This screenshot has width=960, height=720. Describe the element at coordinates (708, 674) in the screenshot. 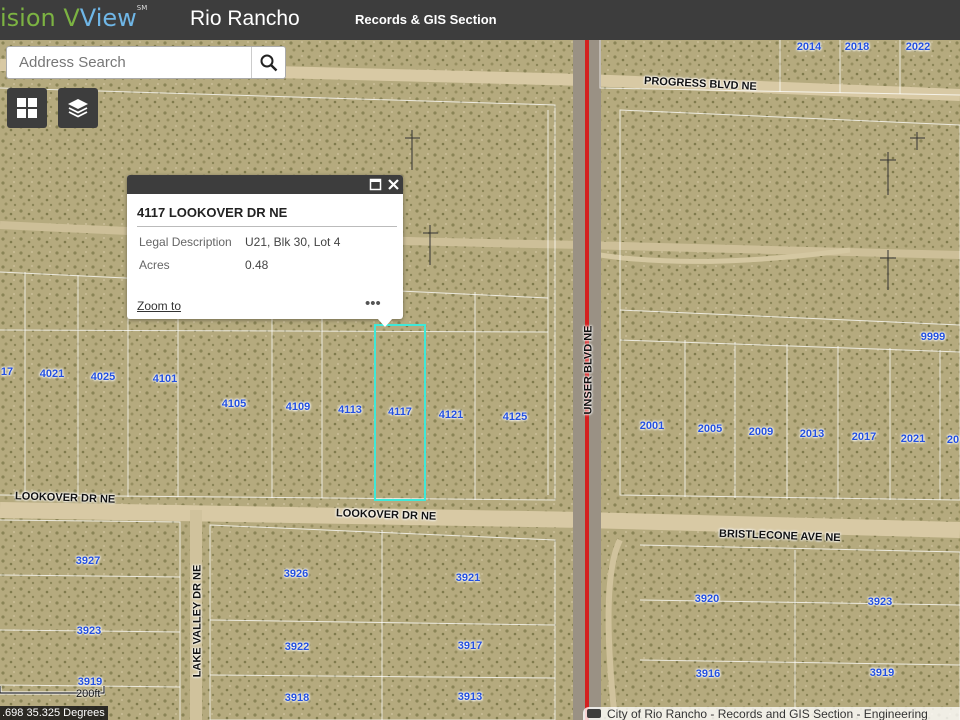

I see `parcel-label: 3916` at that location.